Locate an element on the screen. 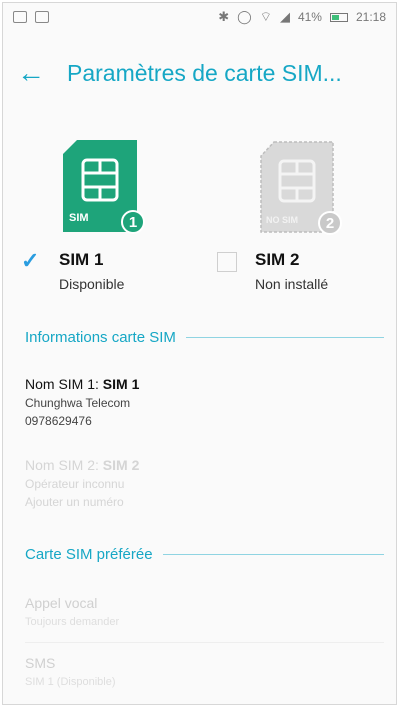 This screenshot has width=401, height=709. sim1-card-icon: SIM 1 is located at coordinates (104, 187).